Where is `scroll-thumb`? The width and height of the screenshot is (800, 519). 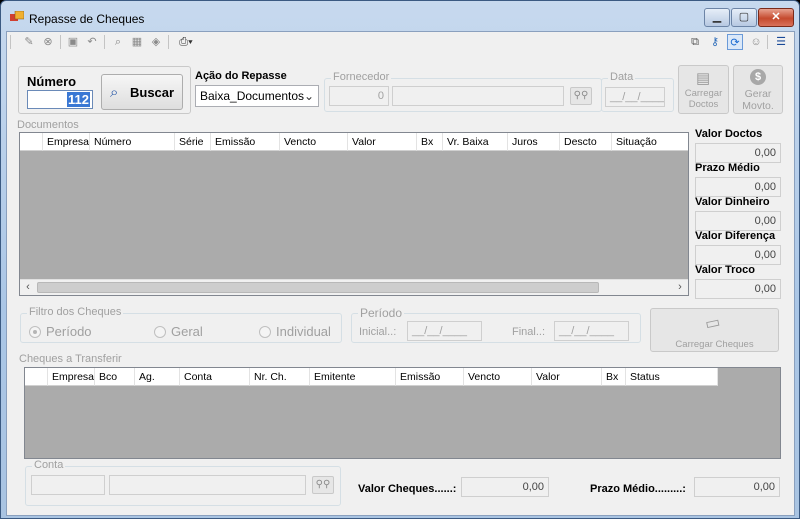 scroll-thumb is located at coordinates (318, 287).